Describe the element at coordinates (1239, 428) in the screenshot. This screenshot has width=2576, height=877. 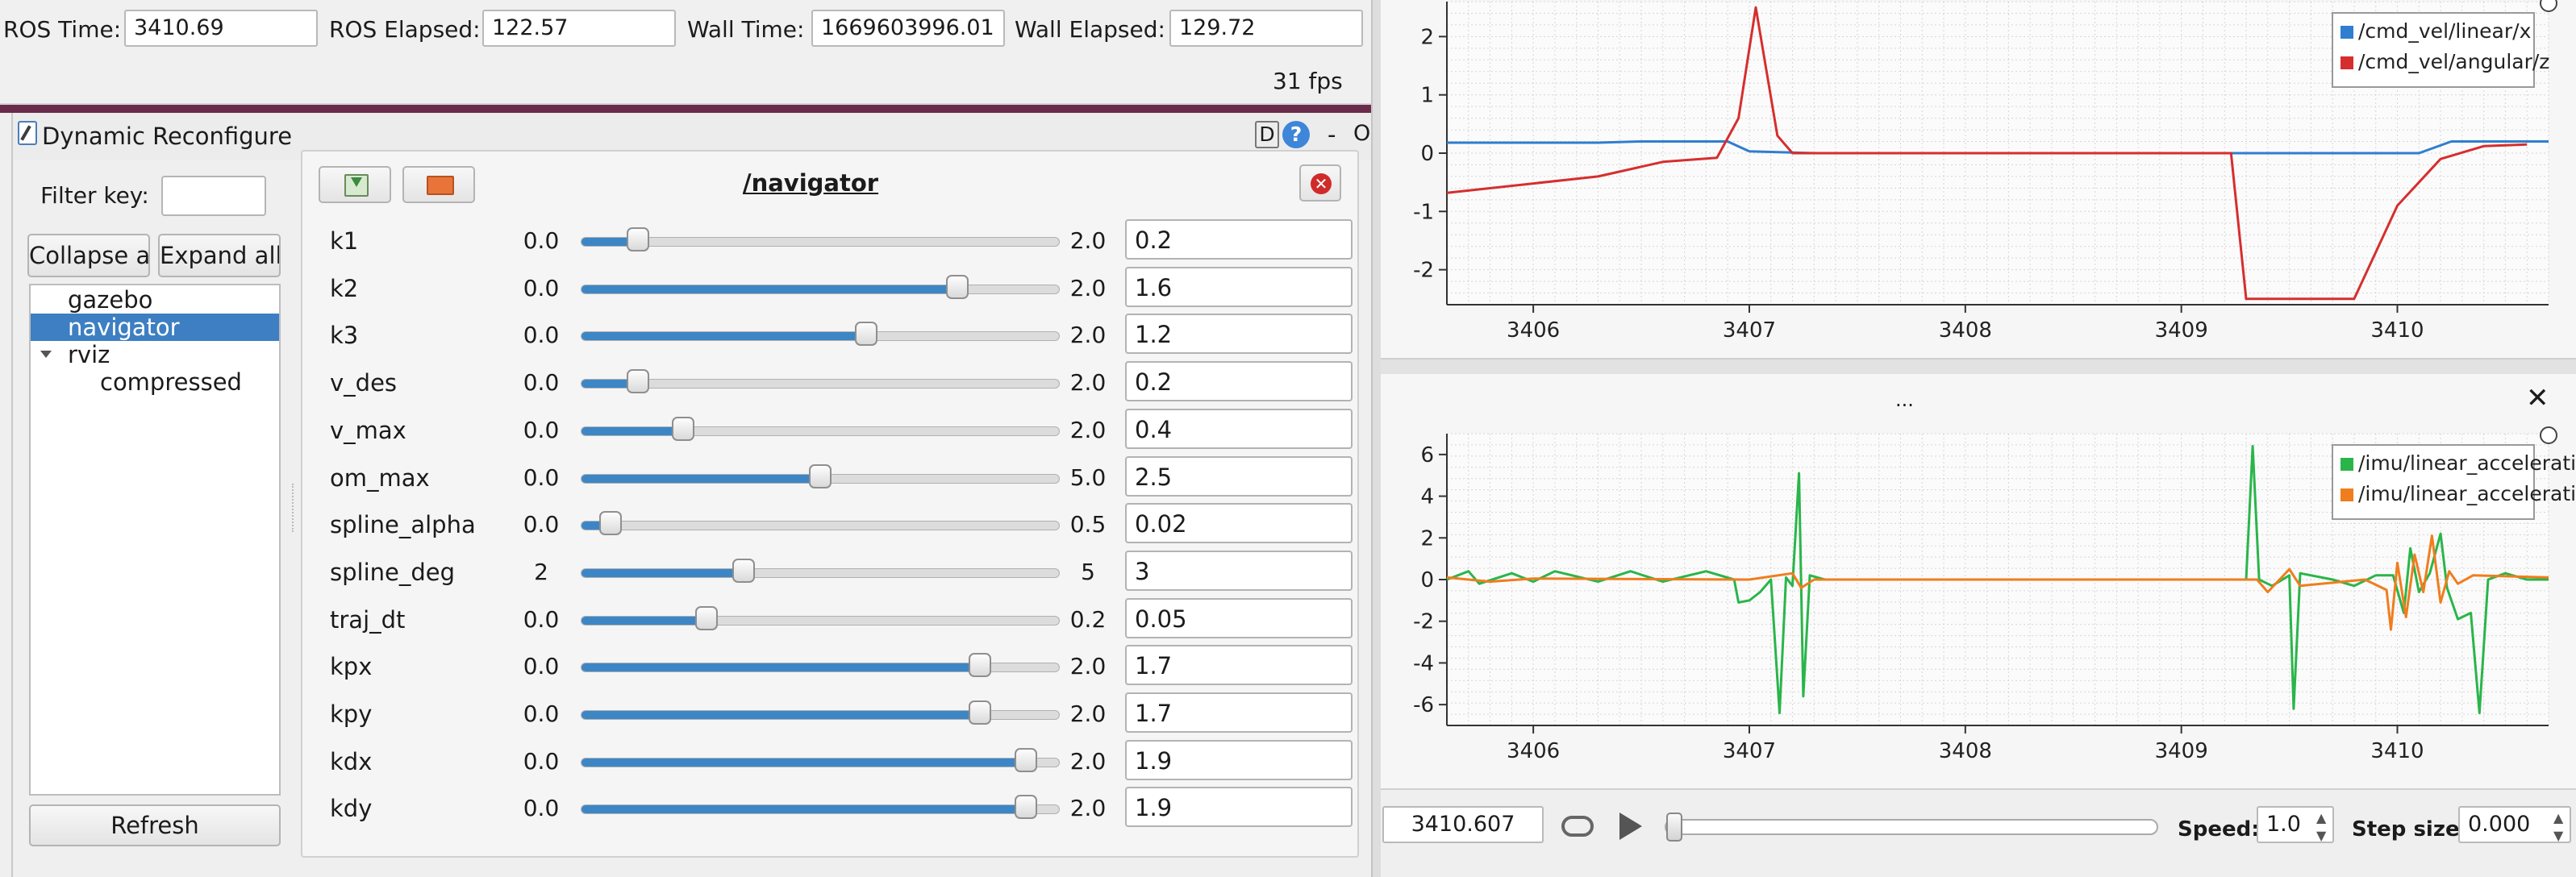
I see `param-value-field: 0.4` at that location.